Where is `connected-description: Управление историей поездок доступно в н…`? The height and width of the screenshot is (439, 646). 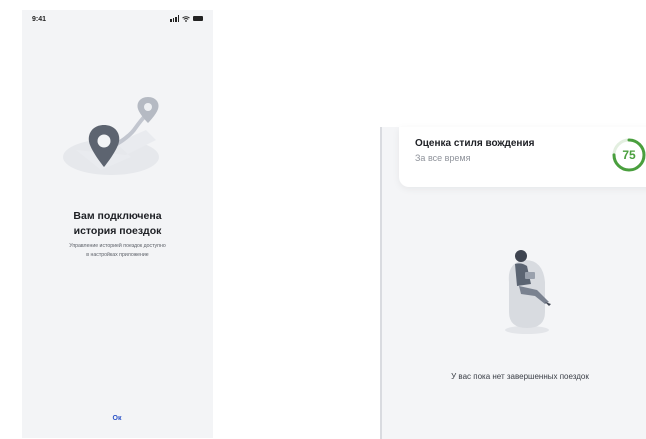 connected-description: Управление историей поездок доступно в н… is located at coordinates (117, 250).